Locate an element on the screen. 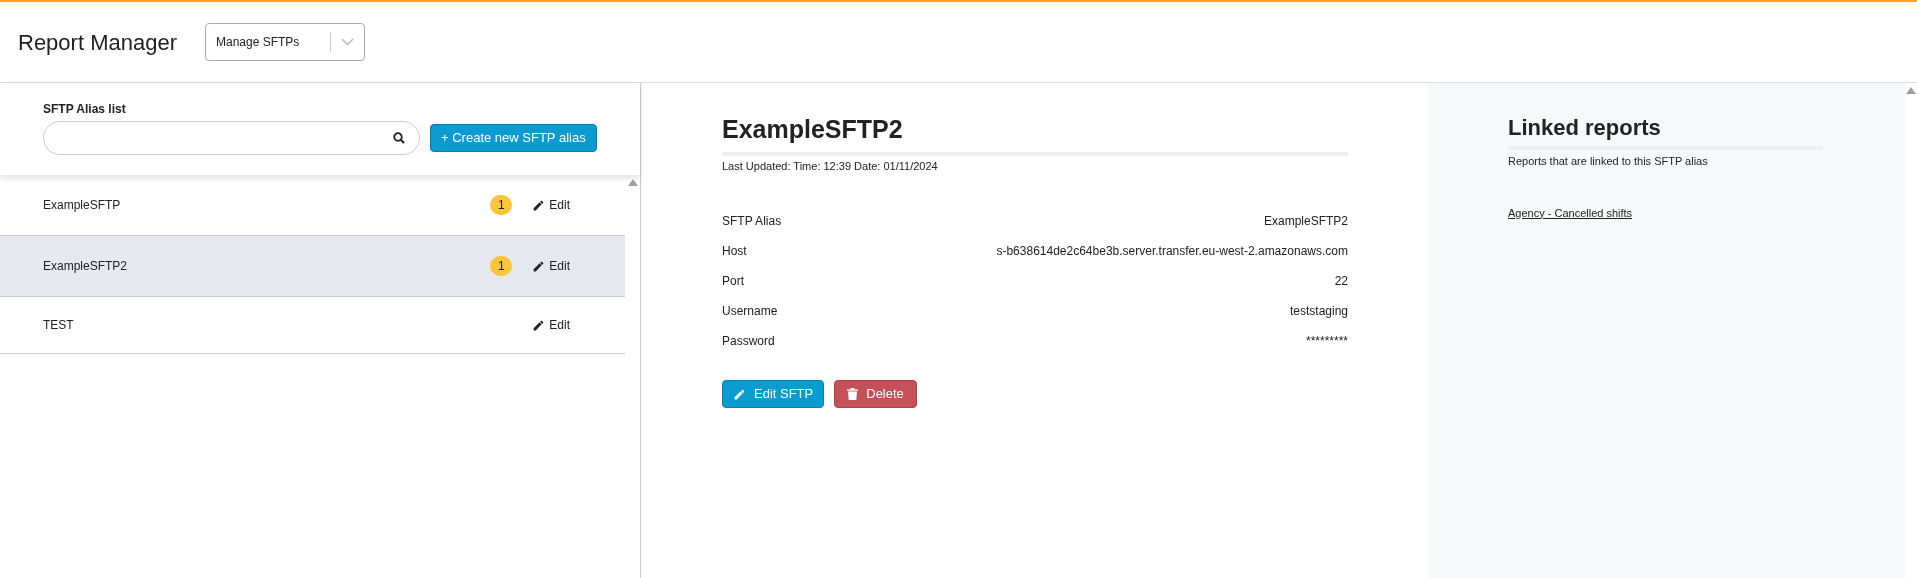 This screenshot has width=1917, height=578. chevron-down-icon is located at coordinates (347, 42).